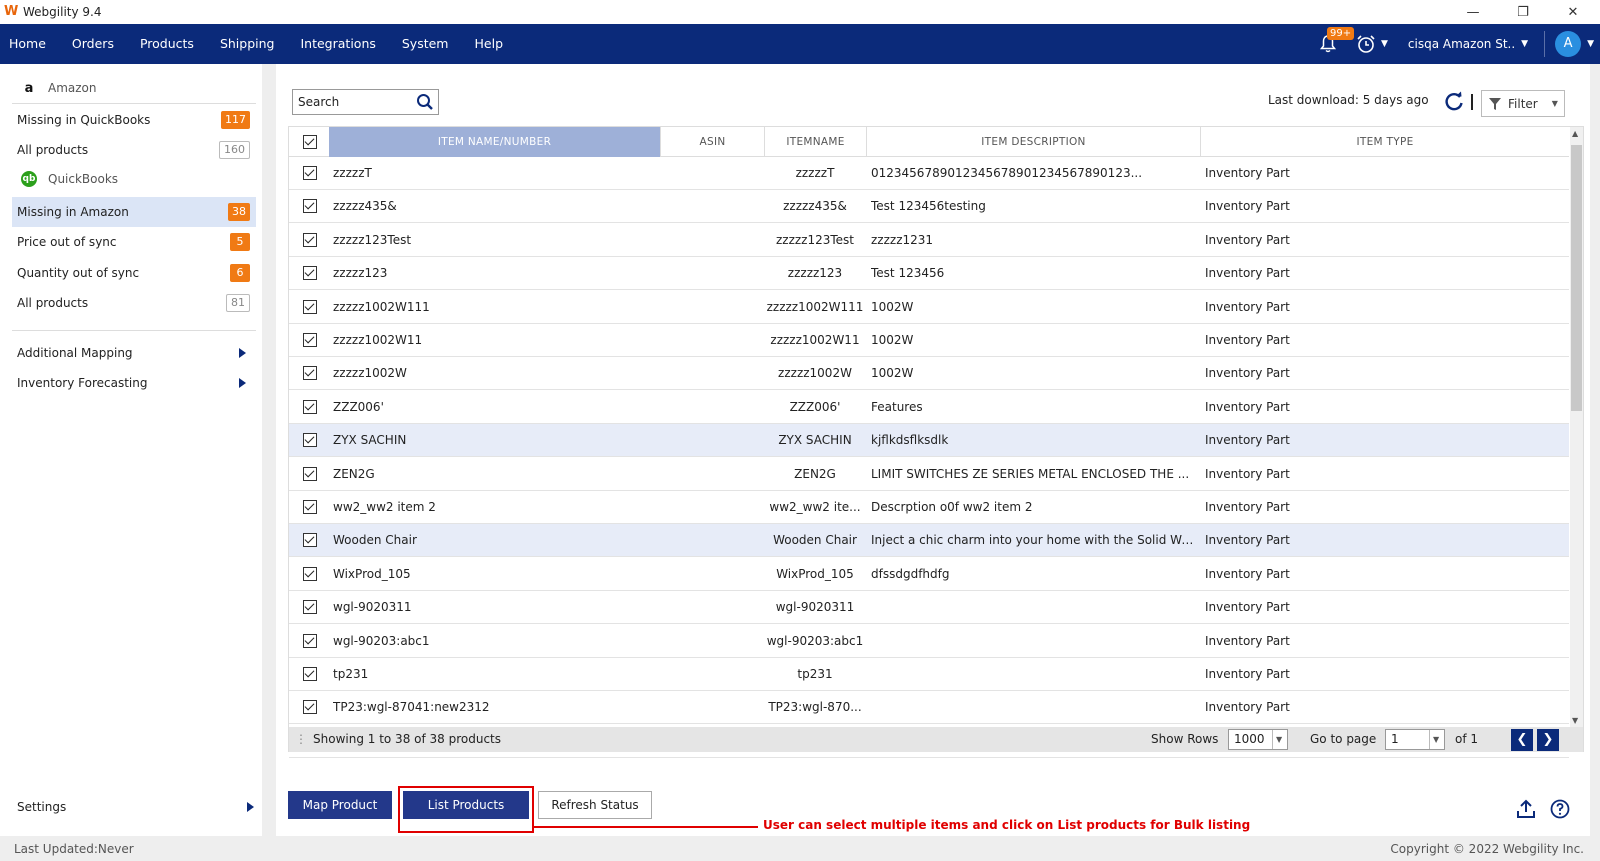 Image resolution: width=1600 pixels, height=861 pixels. I want to click on restore-button: ❐, so click(1523, 12).